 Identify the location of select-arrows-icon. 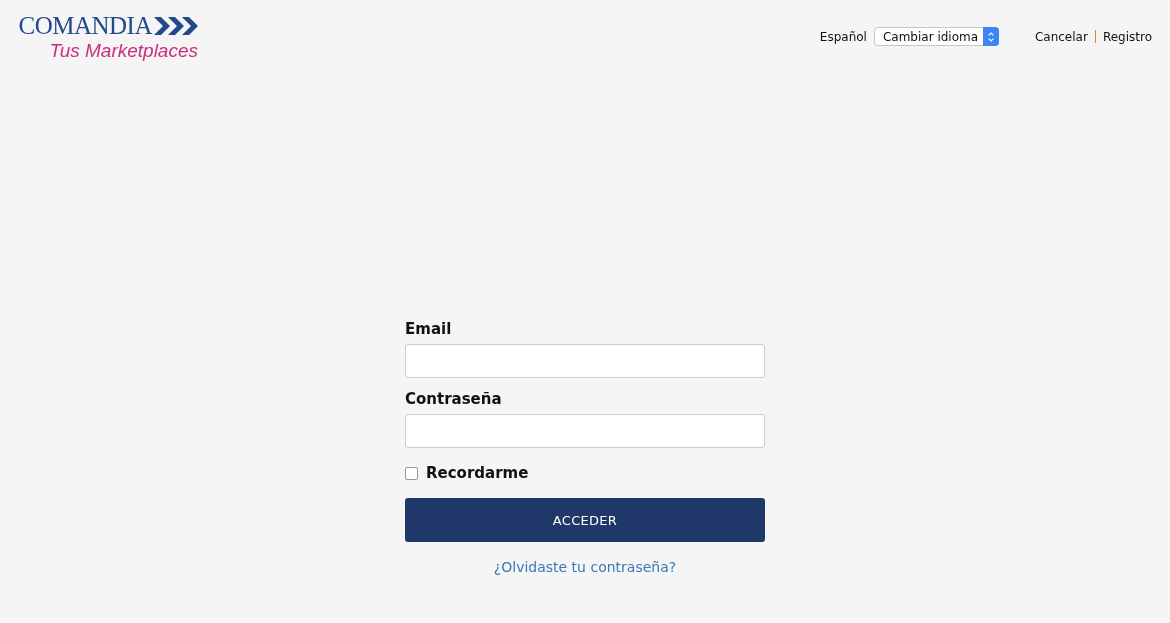
(990, 36).